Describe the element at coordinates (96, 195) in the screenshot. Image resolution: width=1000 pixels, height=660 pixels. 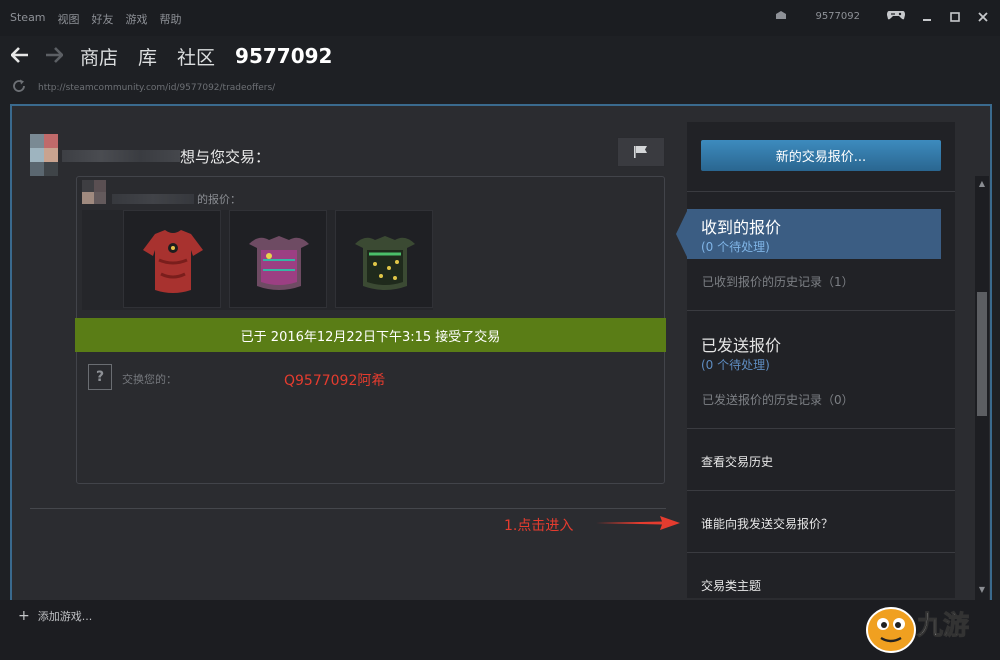
I see `offer-avatar` at that location.